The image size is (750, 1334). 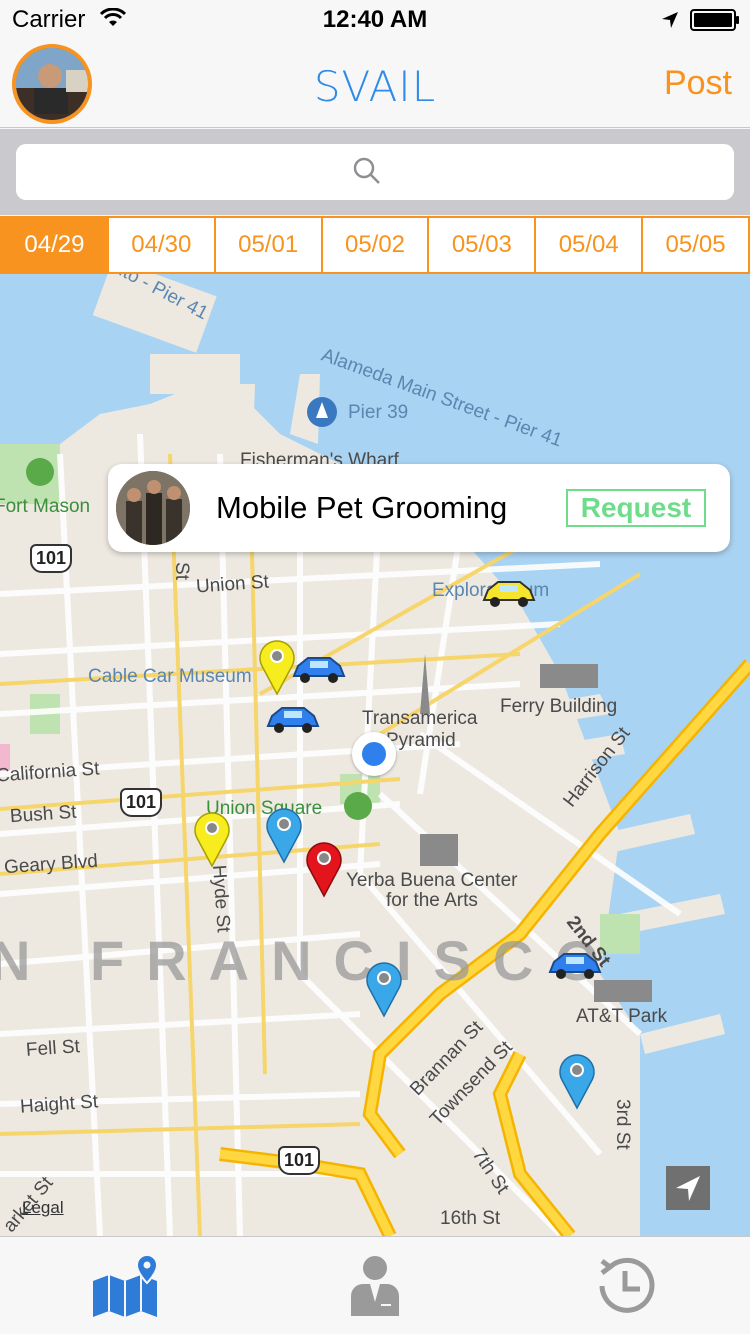 I want to click on map-label: Pier 39, so click(x=378, y=412).